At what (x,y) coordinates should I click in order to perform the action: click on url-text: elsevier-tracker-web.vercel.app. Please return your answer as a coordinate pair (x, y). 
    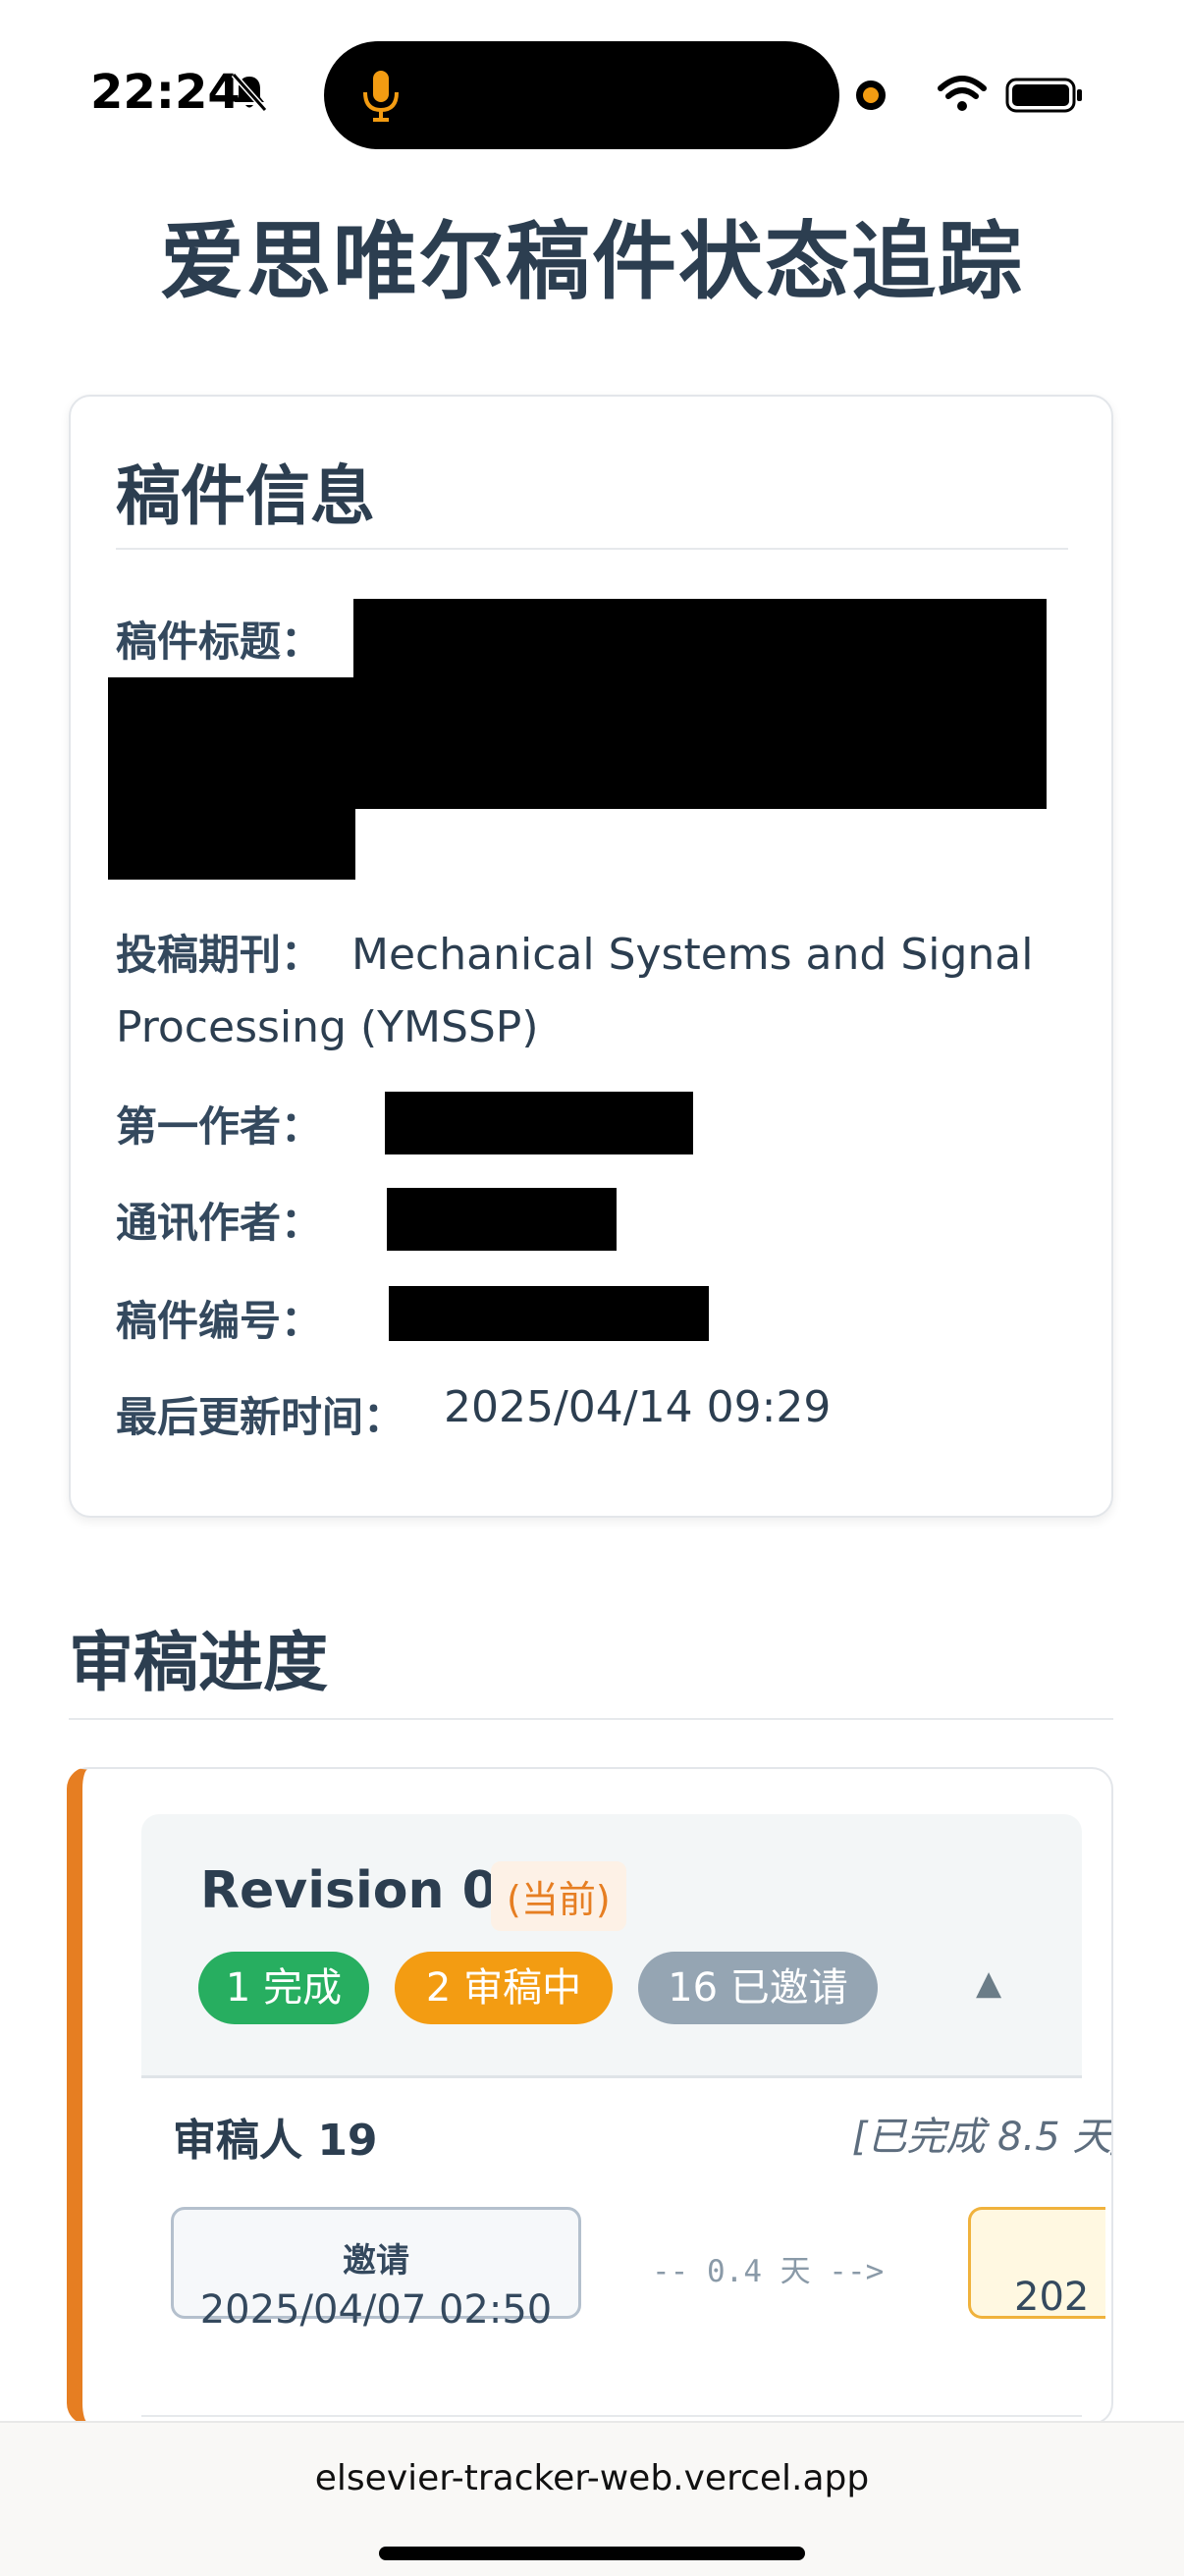
    Looking at the image, I should click on (592, 2478).